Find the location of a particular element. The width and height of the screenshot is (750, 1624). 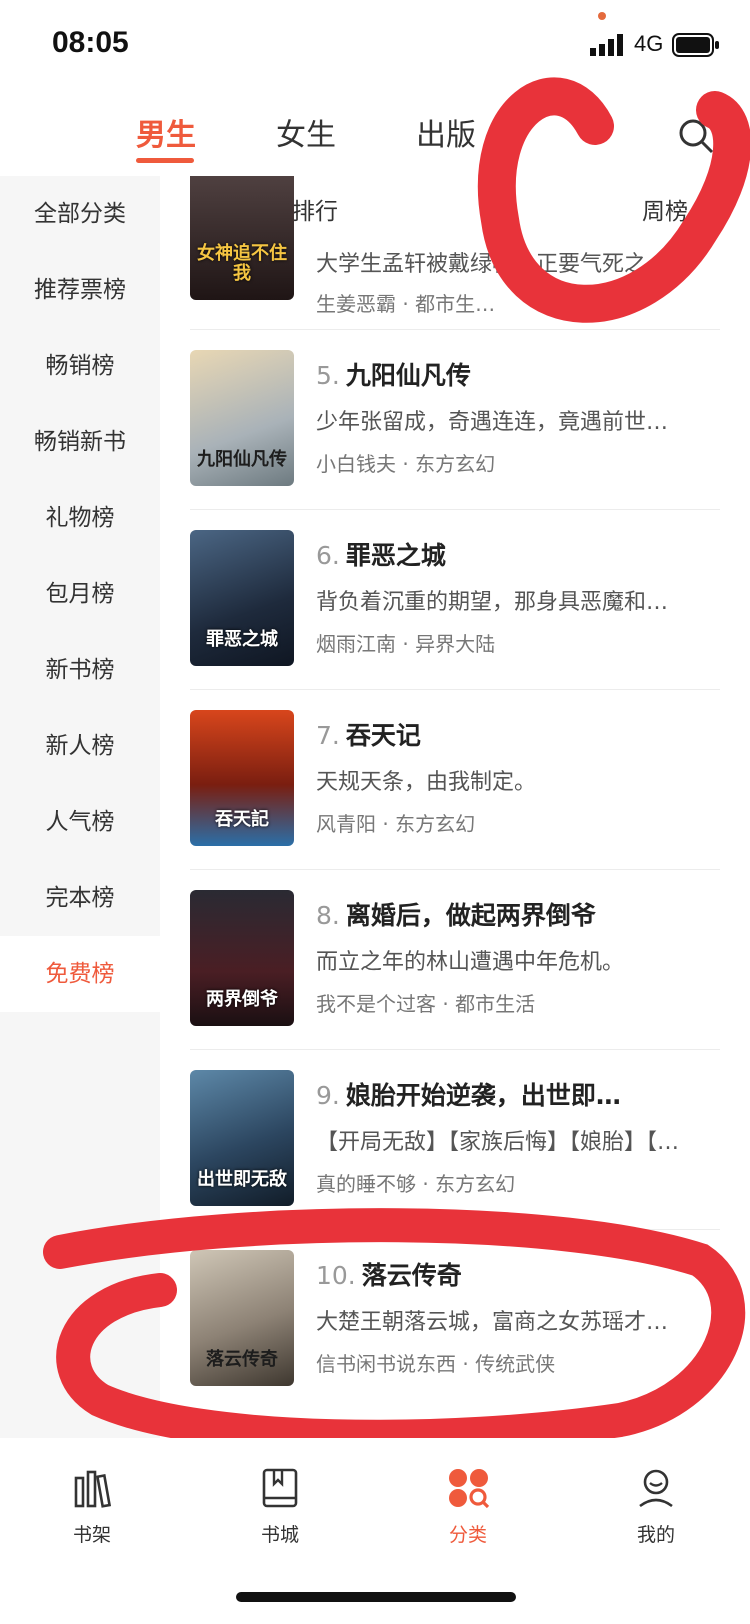

top-tabs: 男生 女生 出版 is located at coordinates (375, 138).